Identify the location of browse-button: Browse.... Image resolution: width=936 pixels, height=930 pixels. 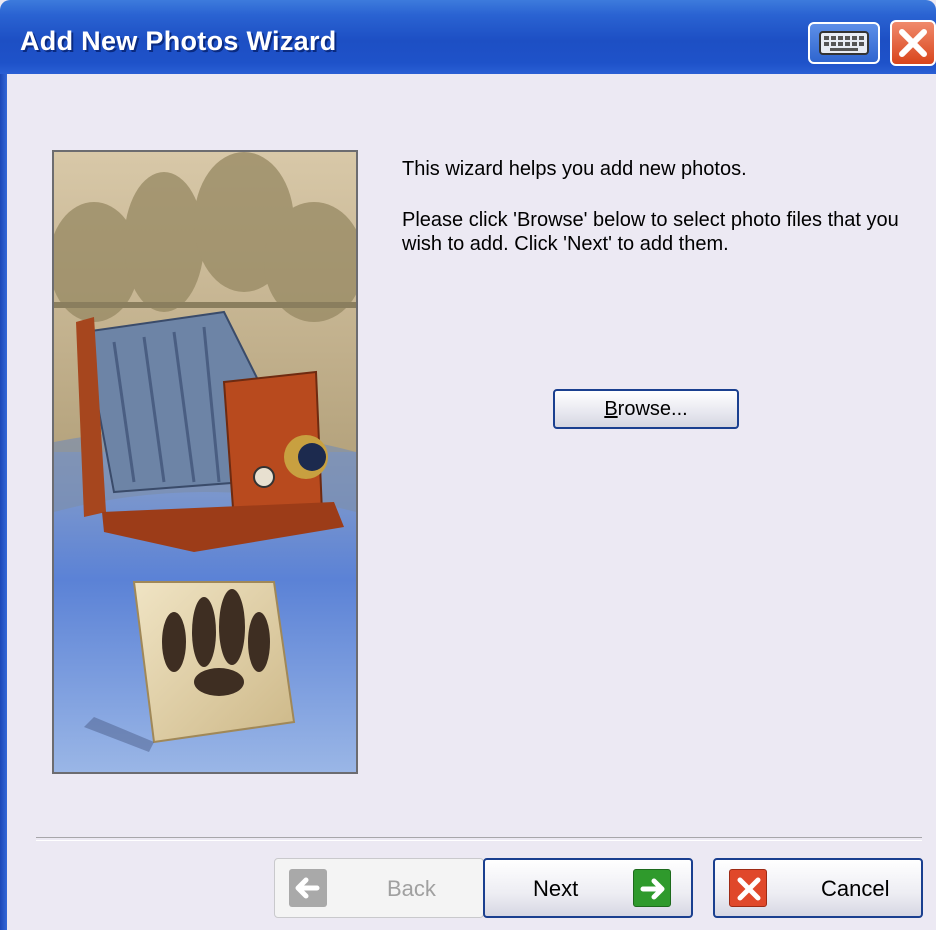
(646, 409).